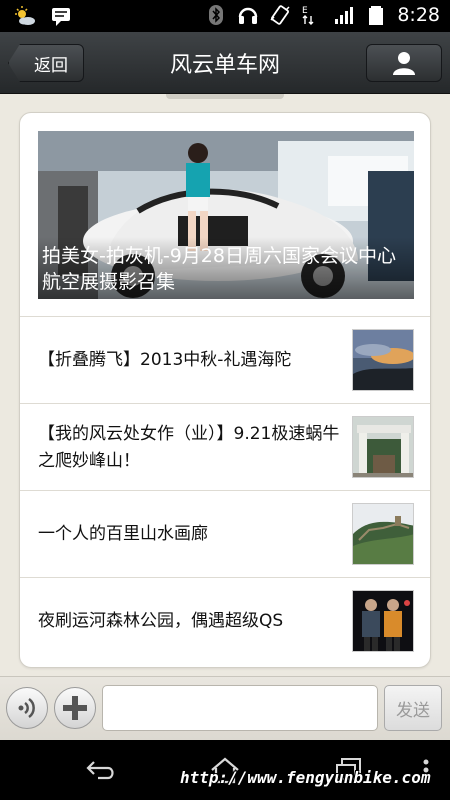  Describe the element at coordinates (101, 770) in the screenshot. I see `back-icon` at that location.